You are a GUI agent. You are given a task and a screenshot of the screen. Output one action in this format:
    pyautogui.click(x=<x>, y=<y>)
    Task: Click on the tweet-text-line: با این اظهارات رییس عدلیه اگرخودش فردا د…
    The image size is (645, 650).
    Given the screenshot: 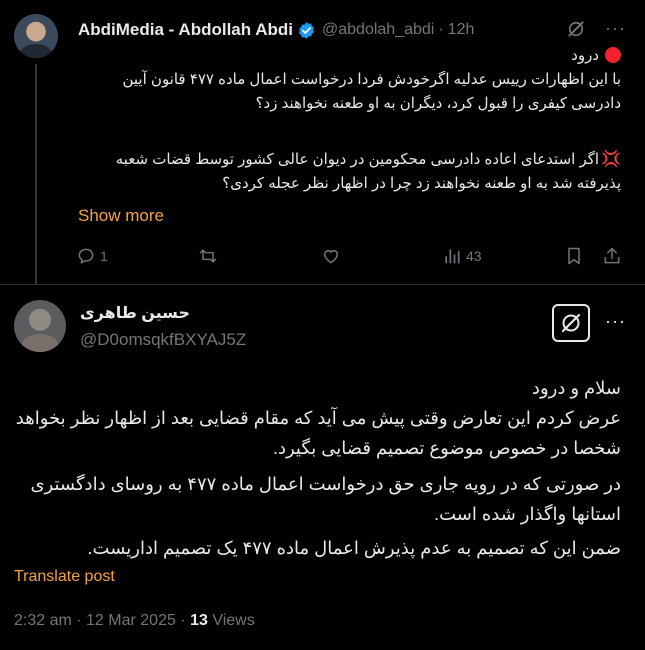 What is the action you would take?
    pyautogui.click(x=371, y=79)
    